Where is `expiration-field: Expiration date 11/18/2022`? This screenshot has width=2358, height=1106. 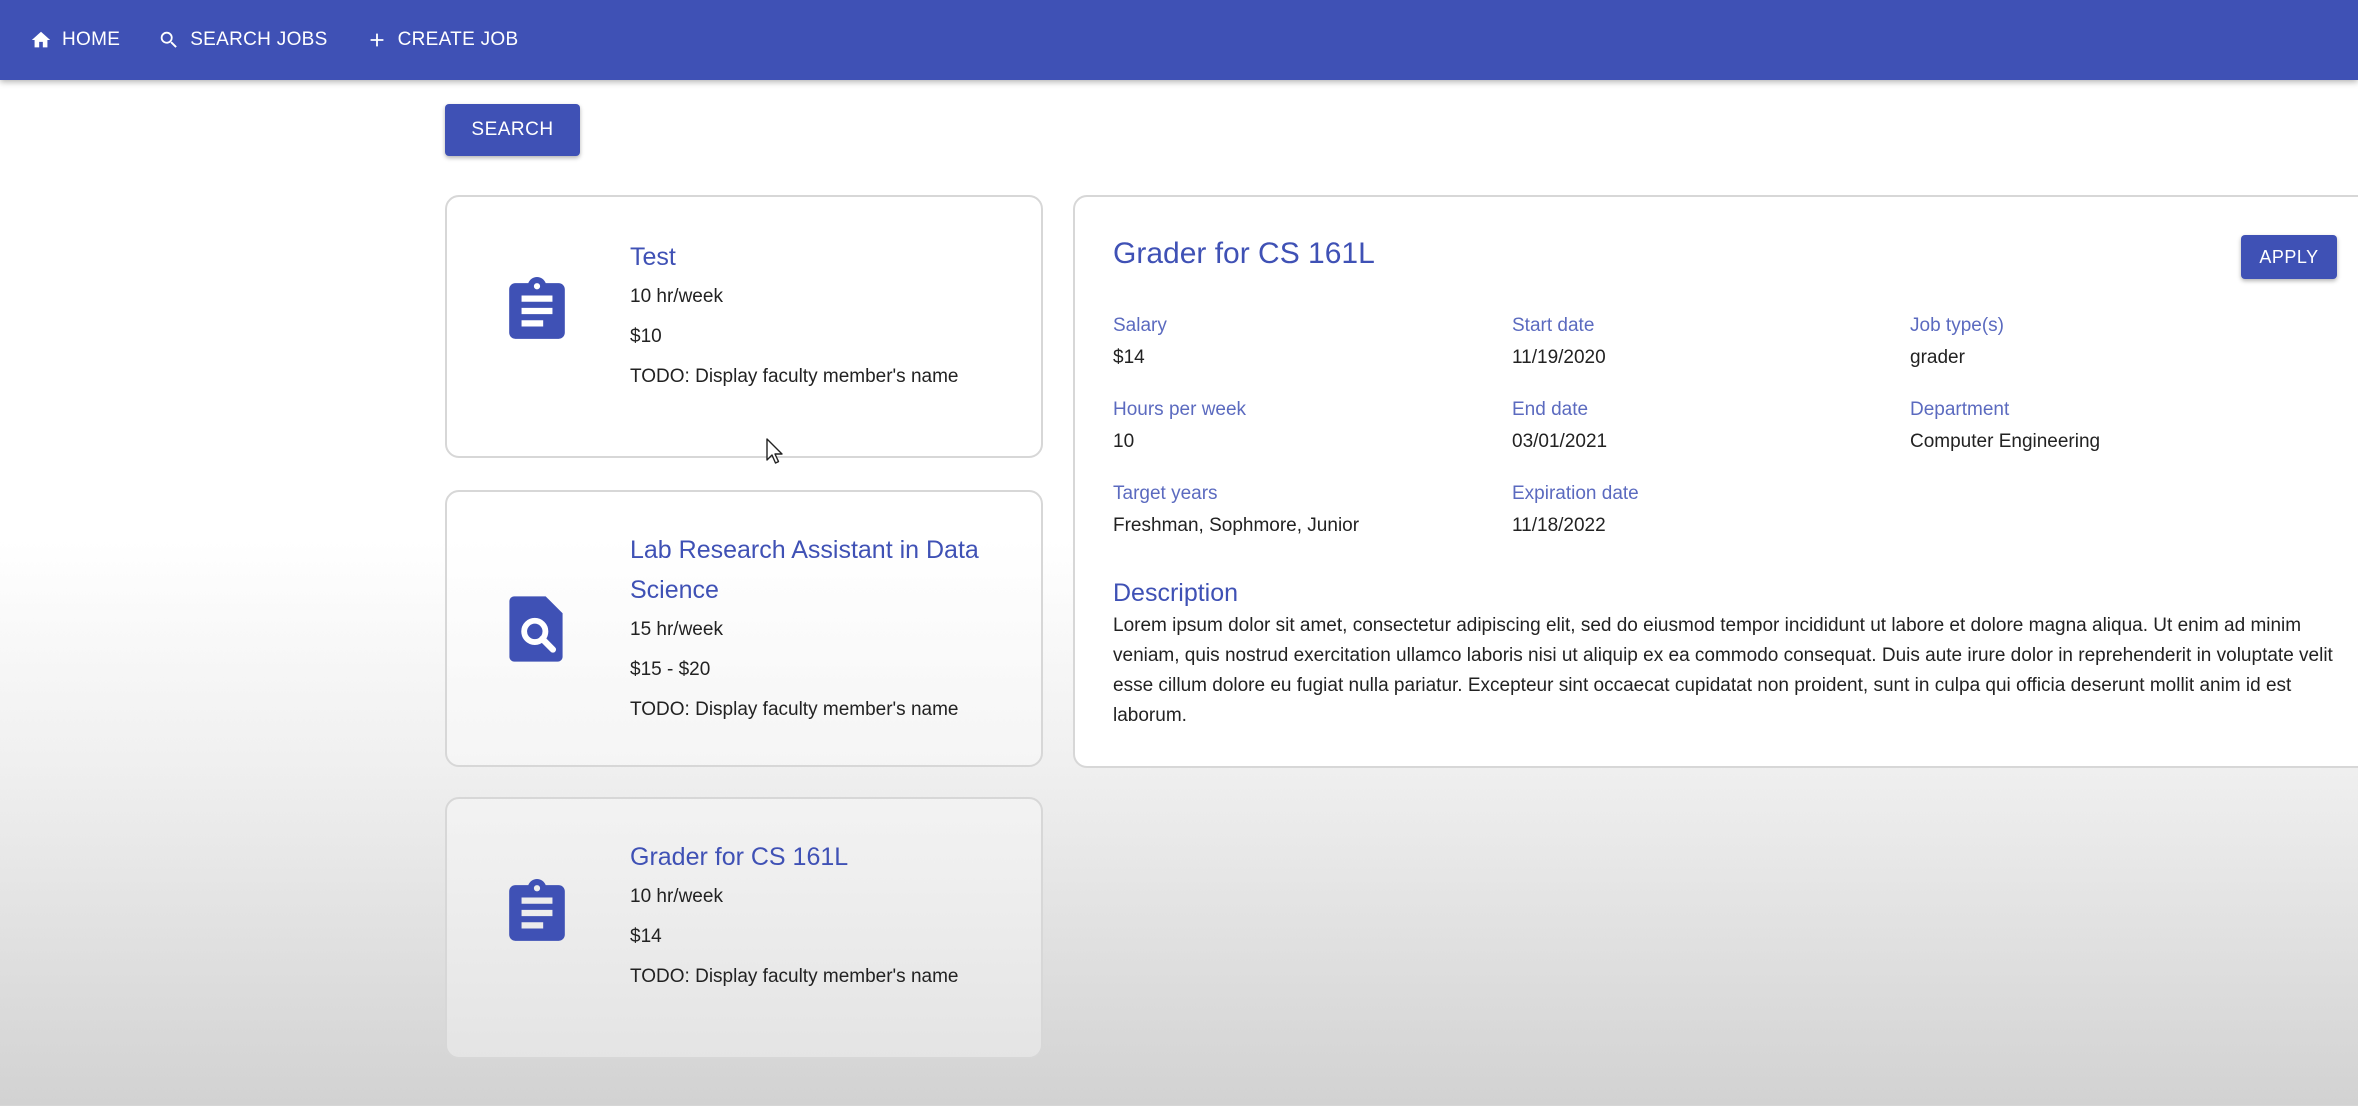
expiration-field: Expiration date 11/18/2022 is located at coordinates (1575, 510).